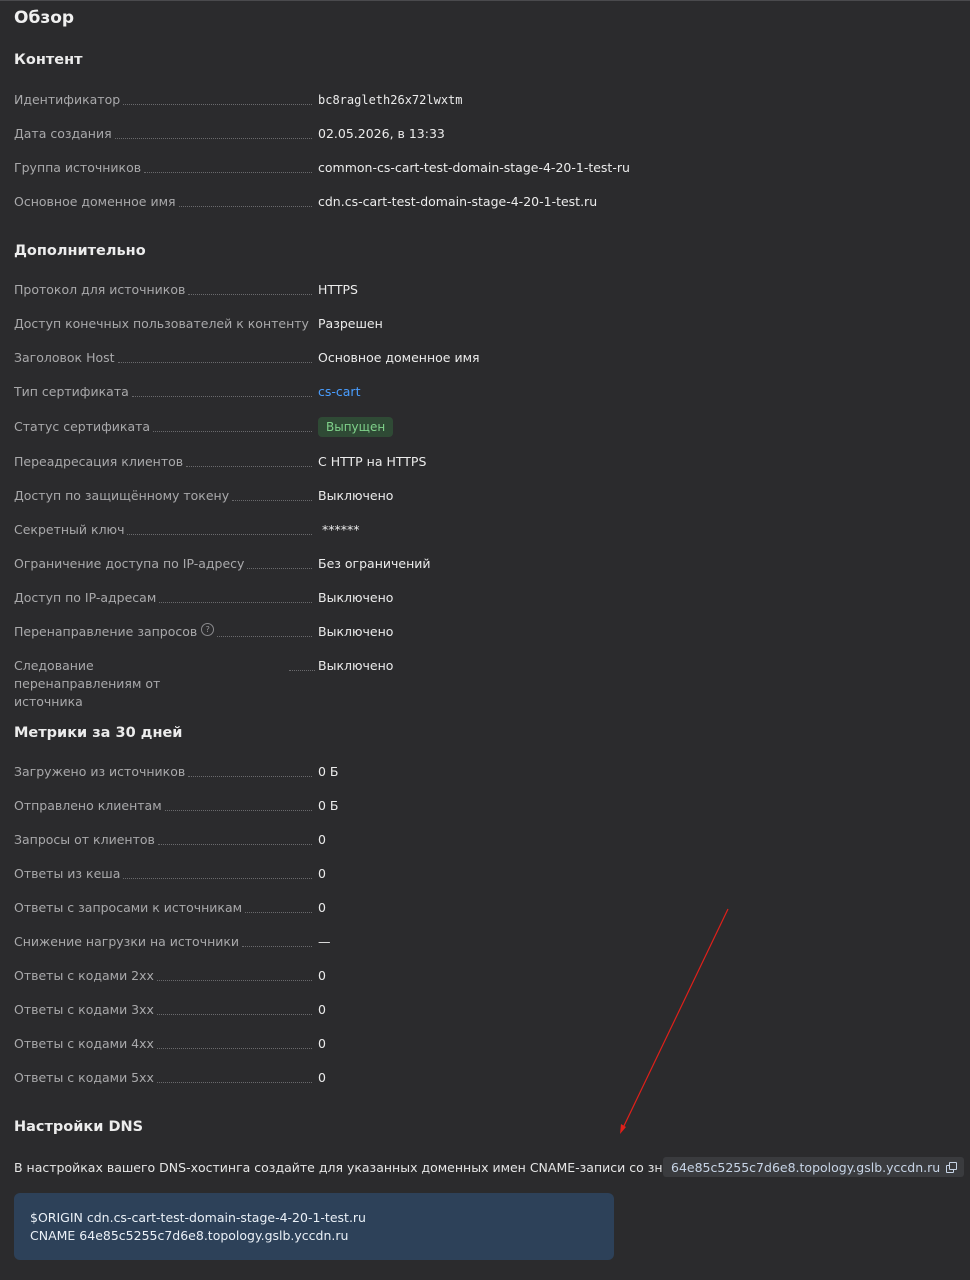 Image resolution: width=970 pixels, height=1280 pixels. I want to click on section-title-dns: Настройки DNS, so click(79, 1127).